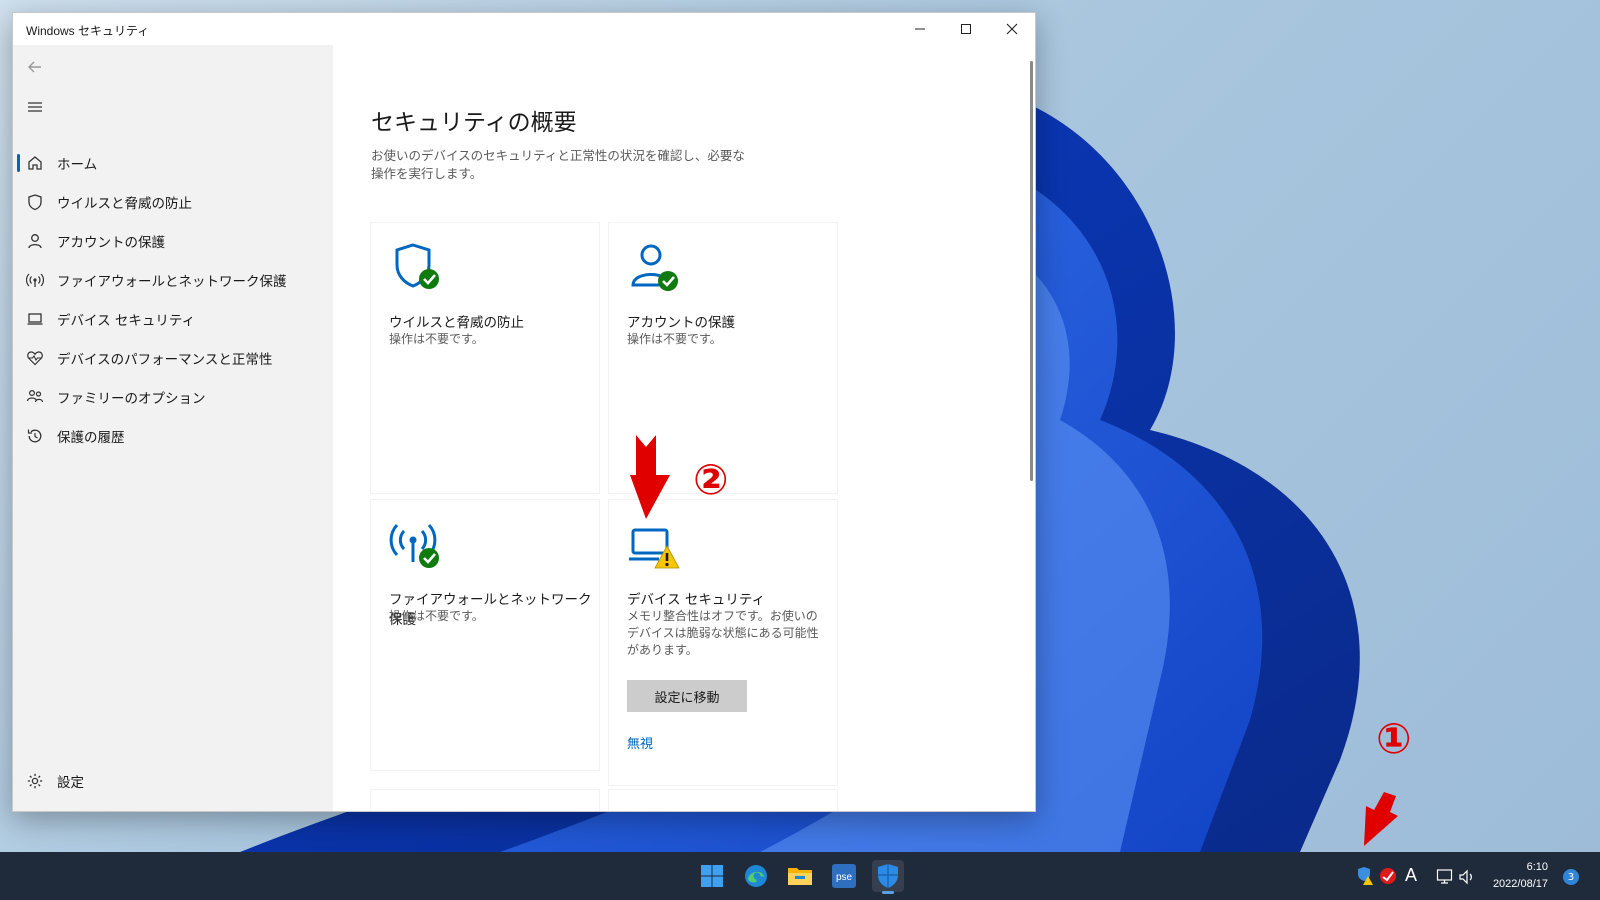 This screenshot has width=1600, height=900. What do you see at coordinates (70, 783) in the screenshot?
I see `settings-label: 設定` at bounding box center [70, 783].